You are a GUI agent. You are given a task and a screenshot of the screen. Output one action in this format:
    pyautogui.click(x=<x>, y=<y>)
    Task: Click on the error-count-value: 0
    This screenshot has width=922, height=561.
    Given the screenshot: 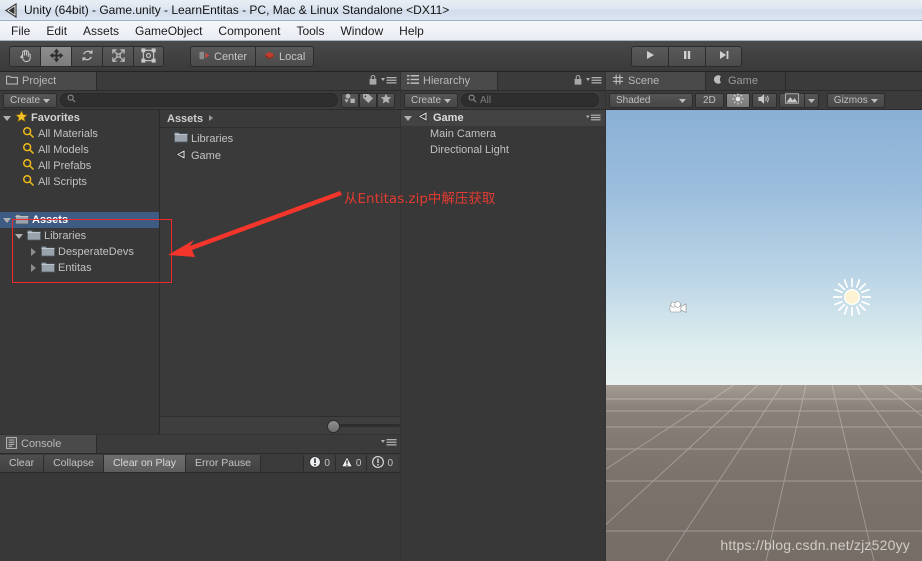 What is the action you would take?
    pyautogui.click(x=327, y=463)
    